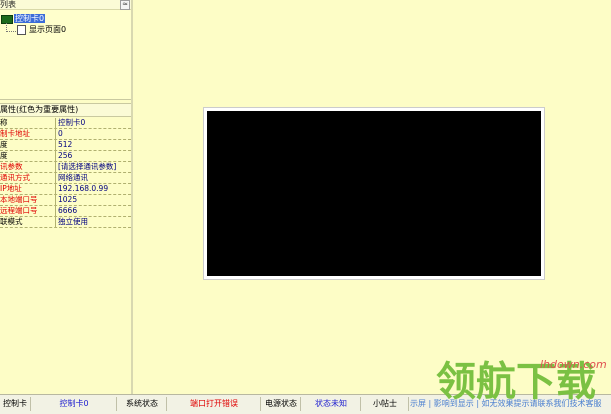 The width and height of the screenshot is (611, 414). I want to click on status-label-power: 电源状态, so click(281, 404).